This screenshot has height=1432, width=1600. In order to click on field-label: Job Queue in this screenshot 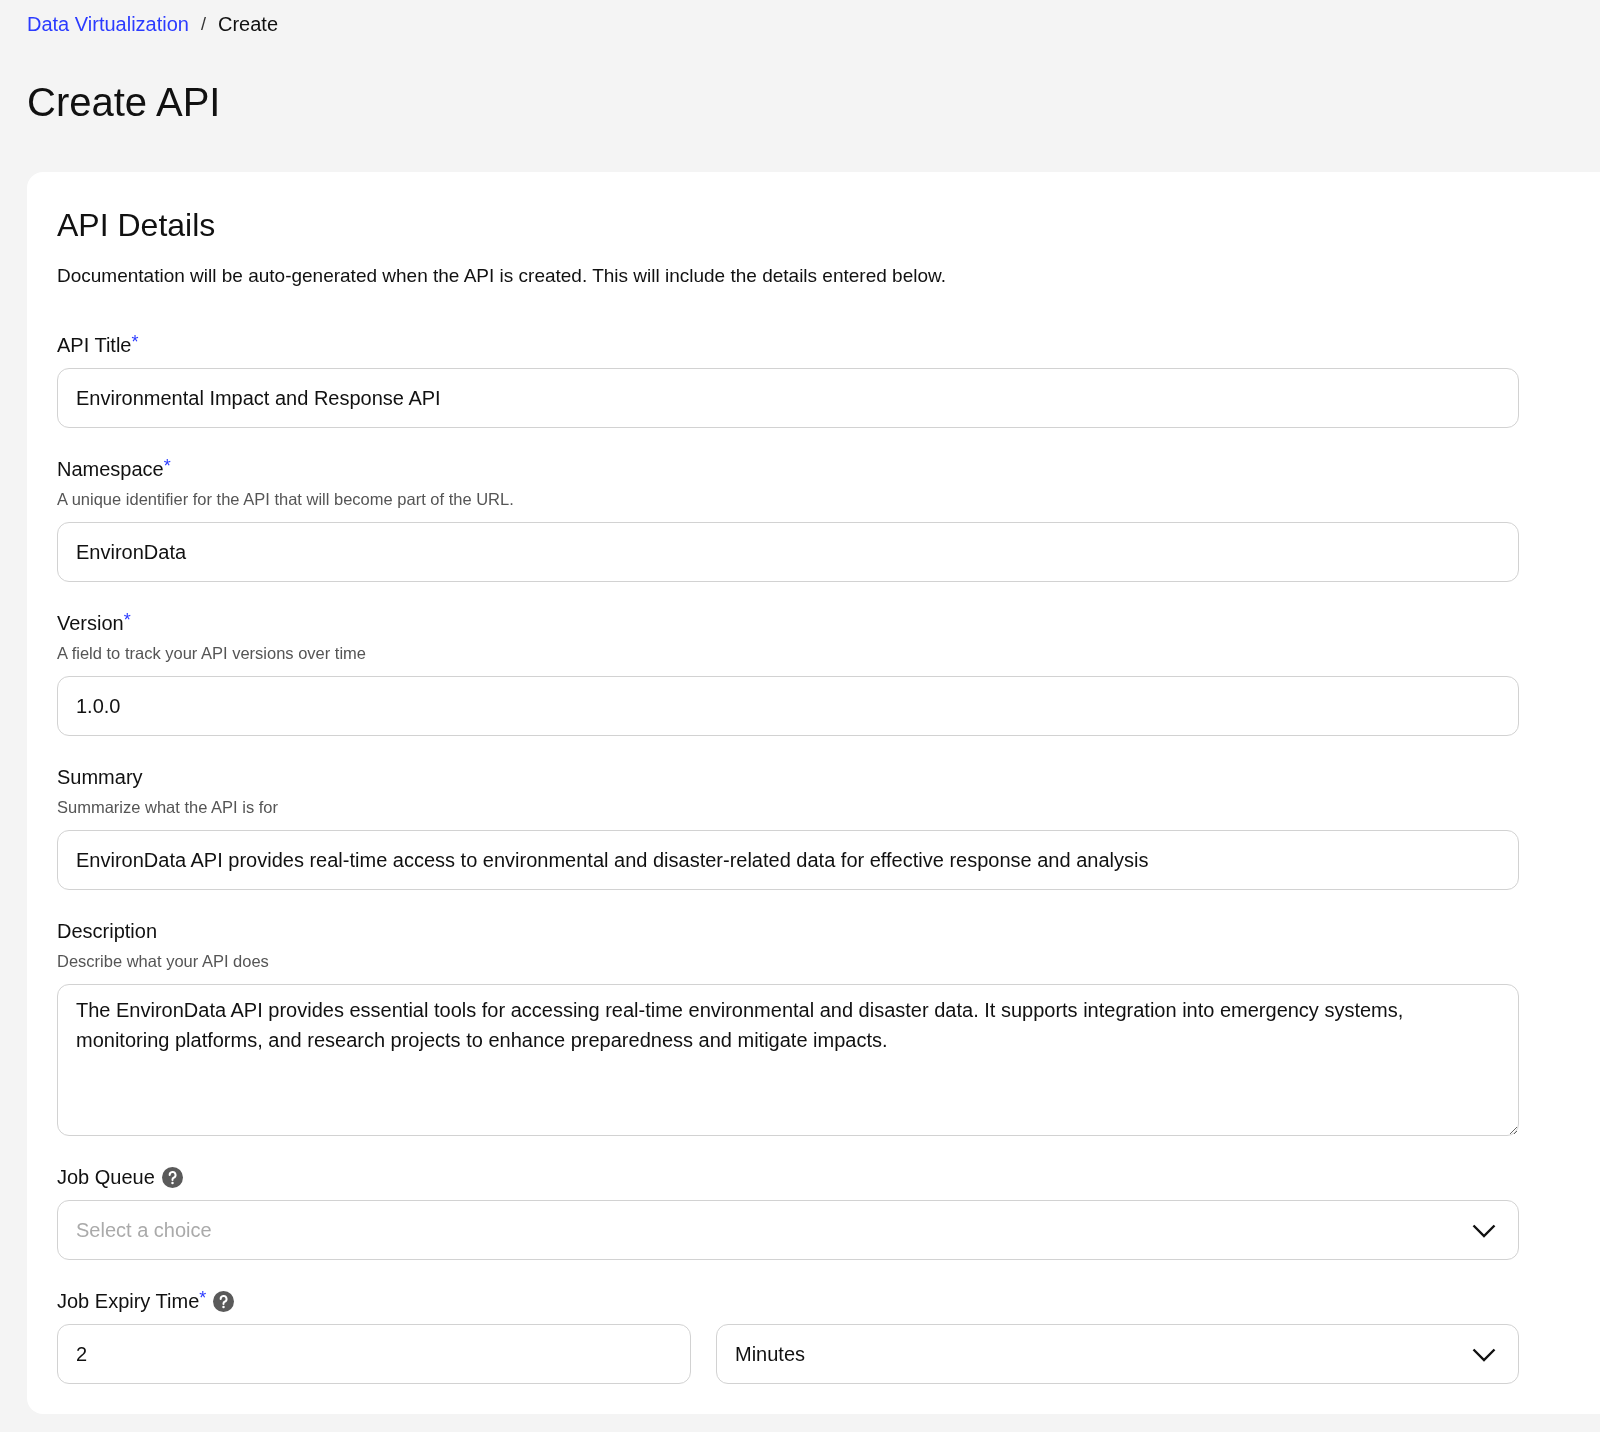, I will do `click(106, 1177)`.